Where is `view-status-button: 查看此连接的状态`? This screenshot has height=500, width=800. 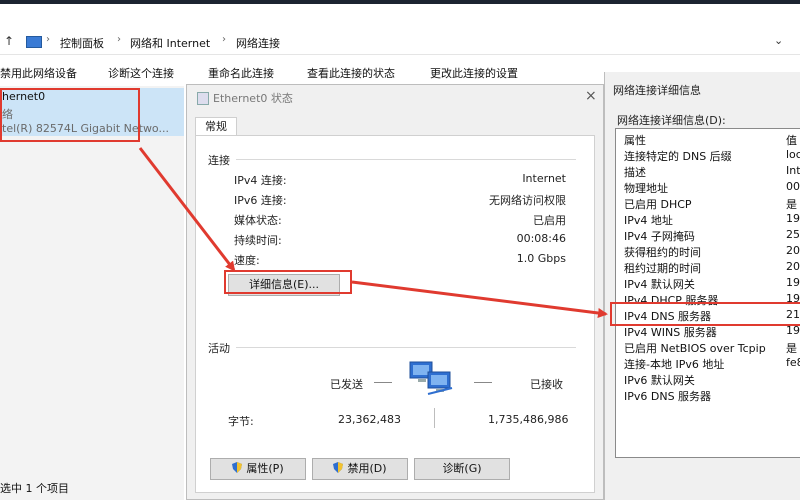
view-status-button: 查看此连接的状态 is located at coordinates (351, 73).